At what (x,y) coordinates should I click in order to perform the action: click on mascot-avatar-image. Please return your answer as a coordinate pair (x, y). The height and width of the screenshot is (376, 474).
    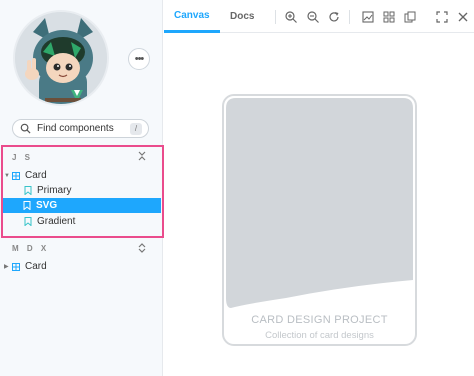
    Looking at the image, I should click on (61, 58).